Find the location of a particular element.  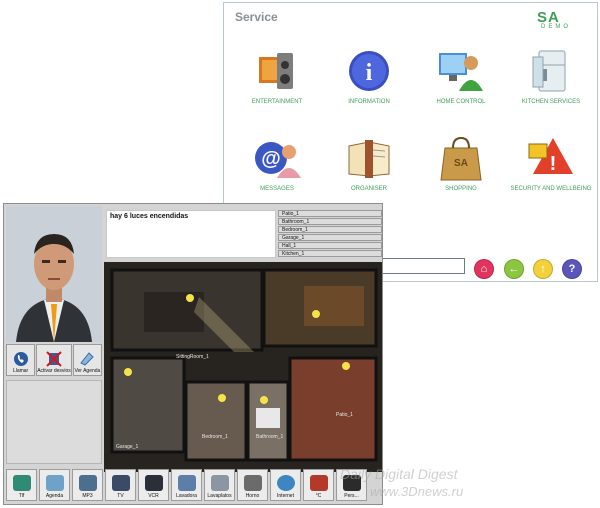

view-agenda-button: Ver Agenda is located at coordinates (87, 360).